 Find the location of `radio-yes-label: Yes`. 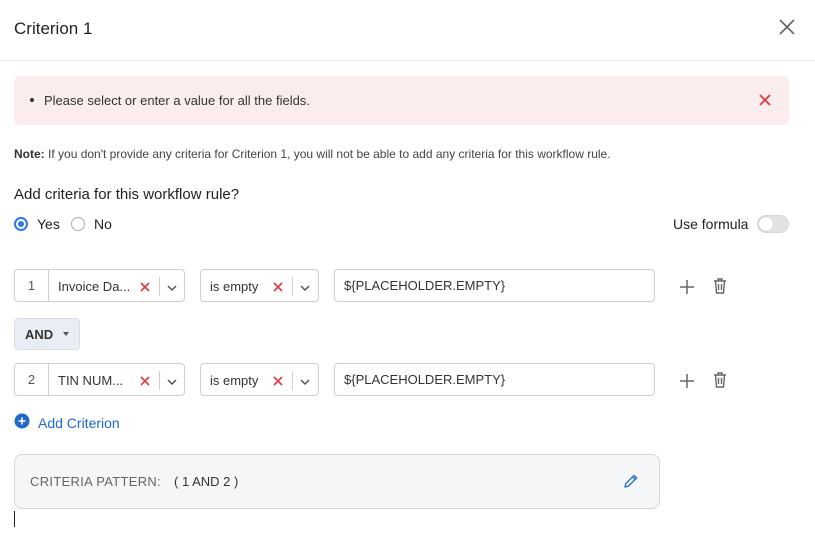

radio-yes-label: Yes is located at coordinates (48, 224).